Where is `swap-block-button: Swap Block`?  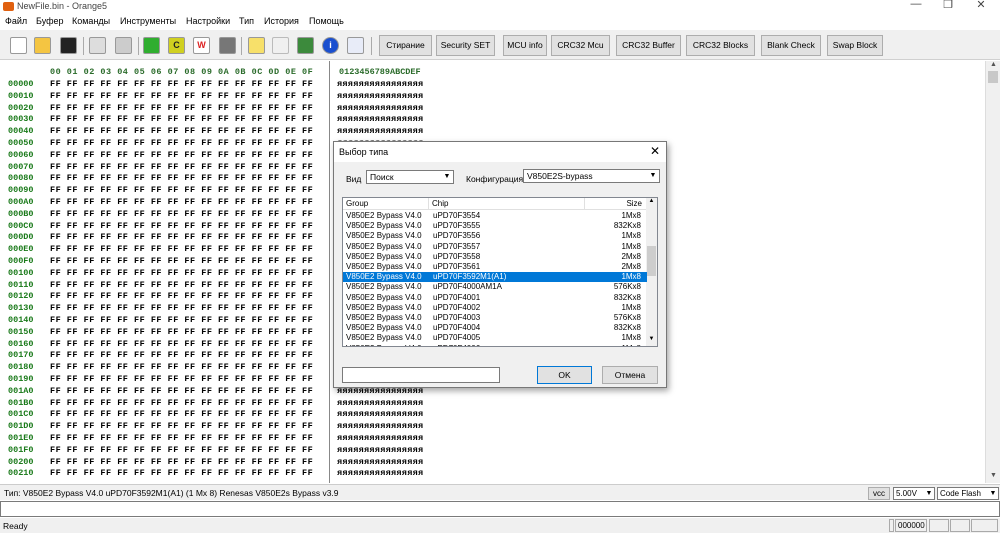 swap-block-button: Swap Block is located at coordinates (855, 45).